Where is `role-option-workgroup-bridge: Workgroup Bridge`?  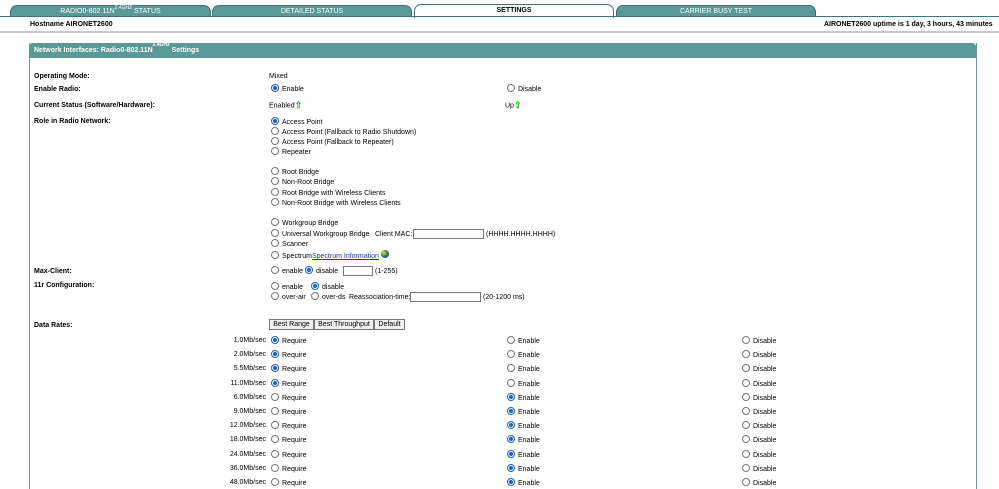 role-option-workgroup-bridge: Workgroup Bridge is located at coordinates (304, 223).